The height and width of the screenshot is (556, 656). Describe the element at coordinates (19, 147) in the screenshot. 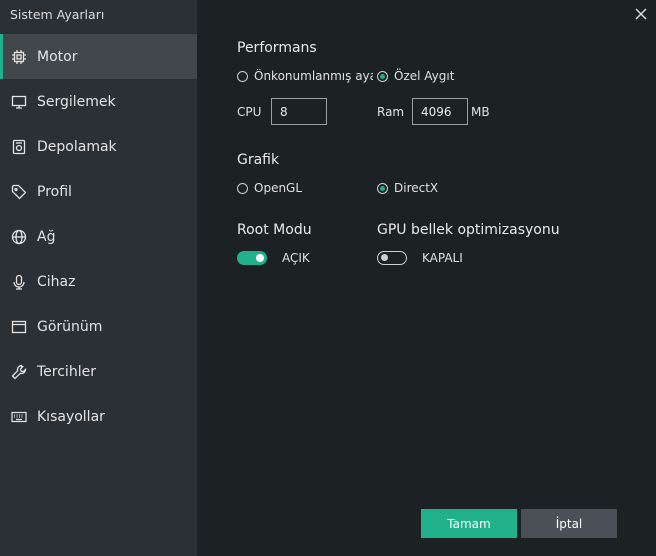

I see `storage-icon` at that location.